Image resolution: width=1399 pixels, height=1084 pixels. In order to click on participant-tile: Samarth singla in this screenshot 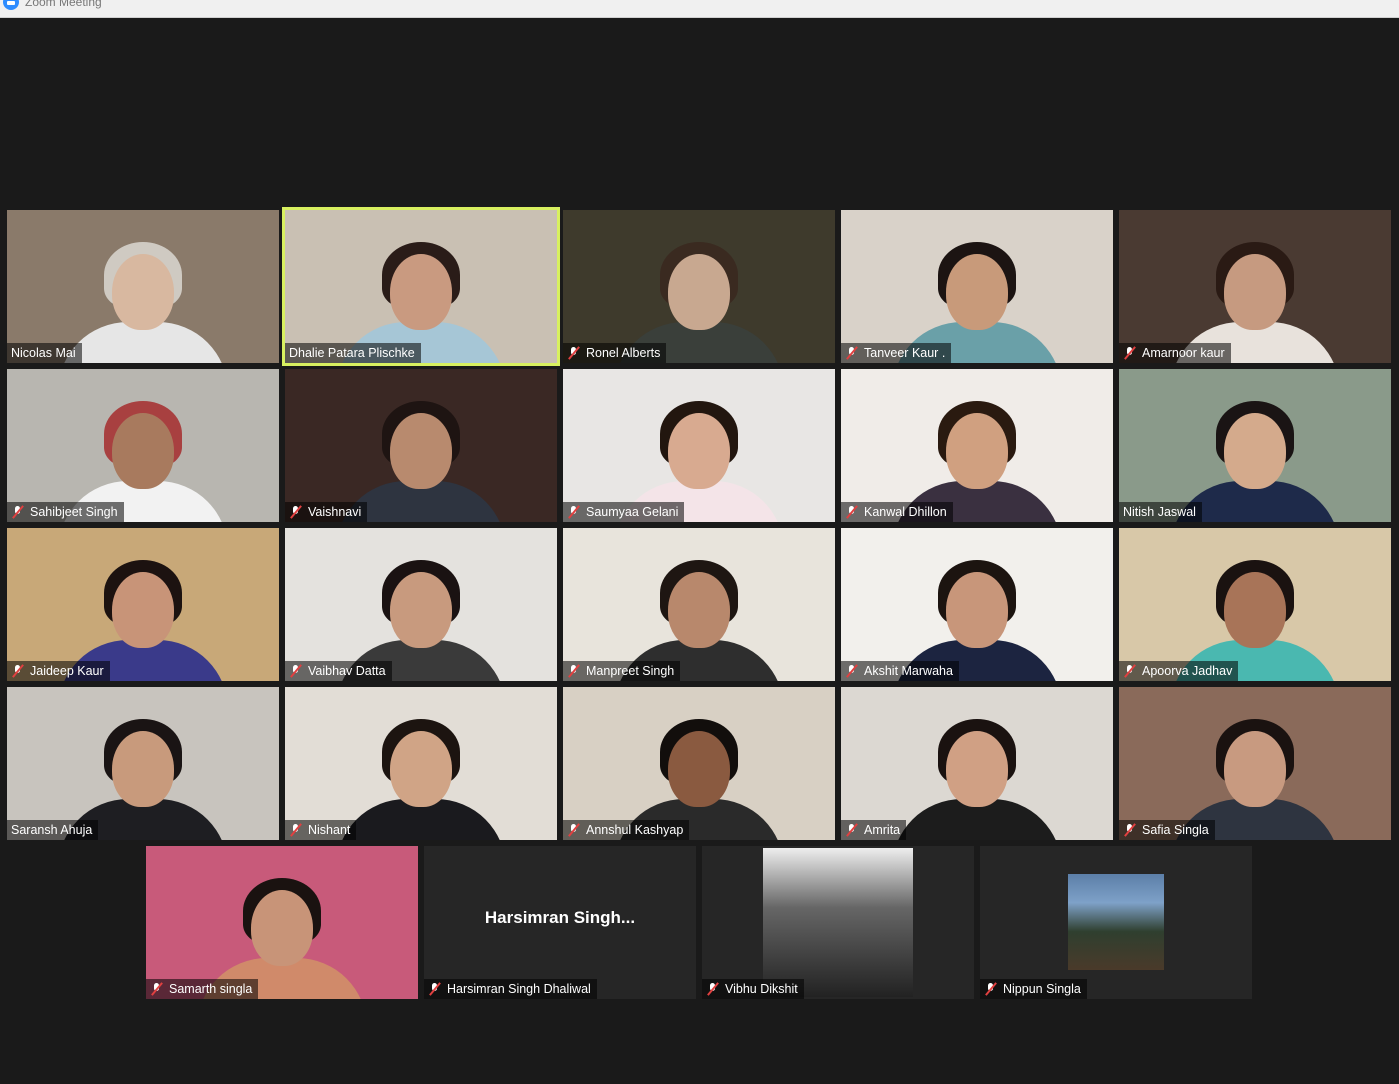, I will do `click(282, 922)`.